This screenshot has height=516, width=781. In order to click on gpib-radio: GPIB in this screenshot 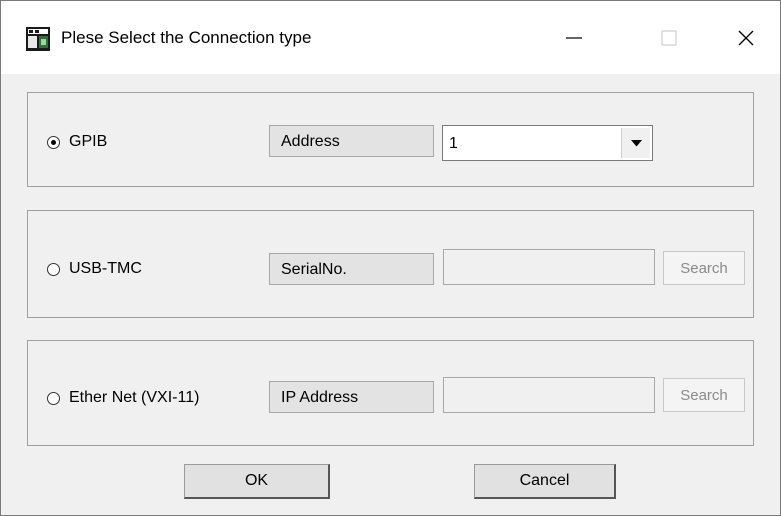, I will do `click(77, 142)`.